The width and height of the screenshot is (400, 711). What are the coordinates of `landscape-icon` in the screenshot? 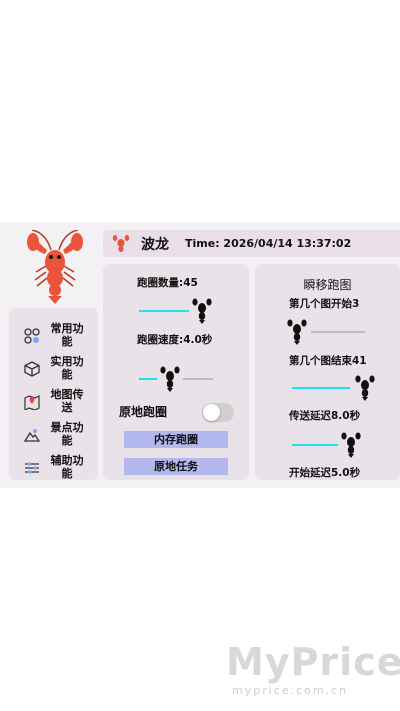 It's located at (32, 435).